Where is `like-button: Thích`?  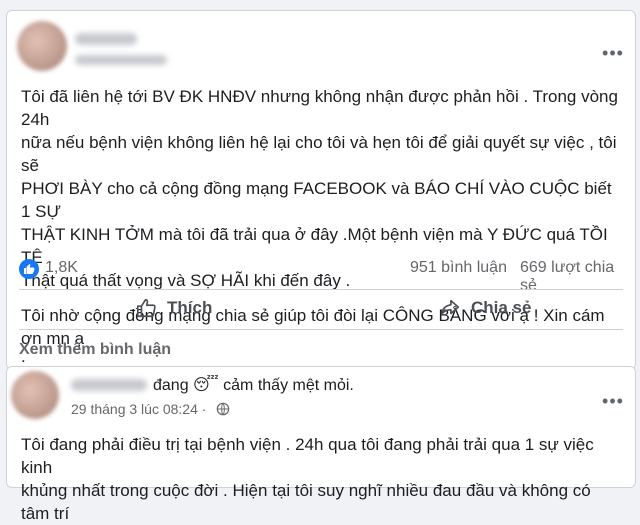 like-button: Thích is located at coordinates (173, 308).